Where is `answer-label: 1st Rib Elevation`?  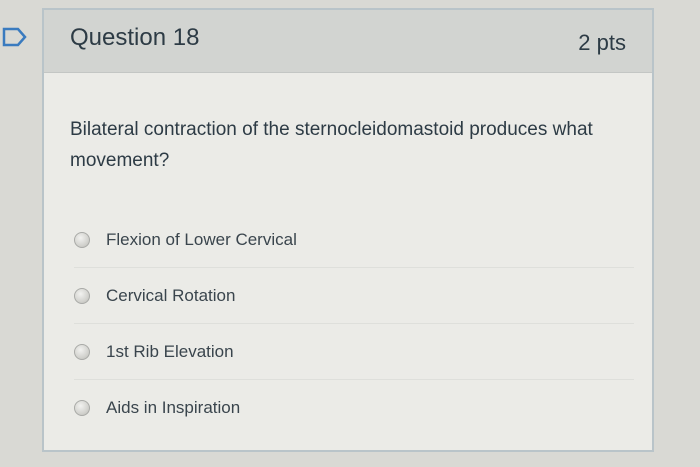 answer-label: 1st Rib Elevation is located at coordinates (170, 351).